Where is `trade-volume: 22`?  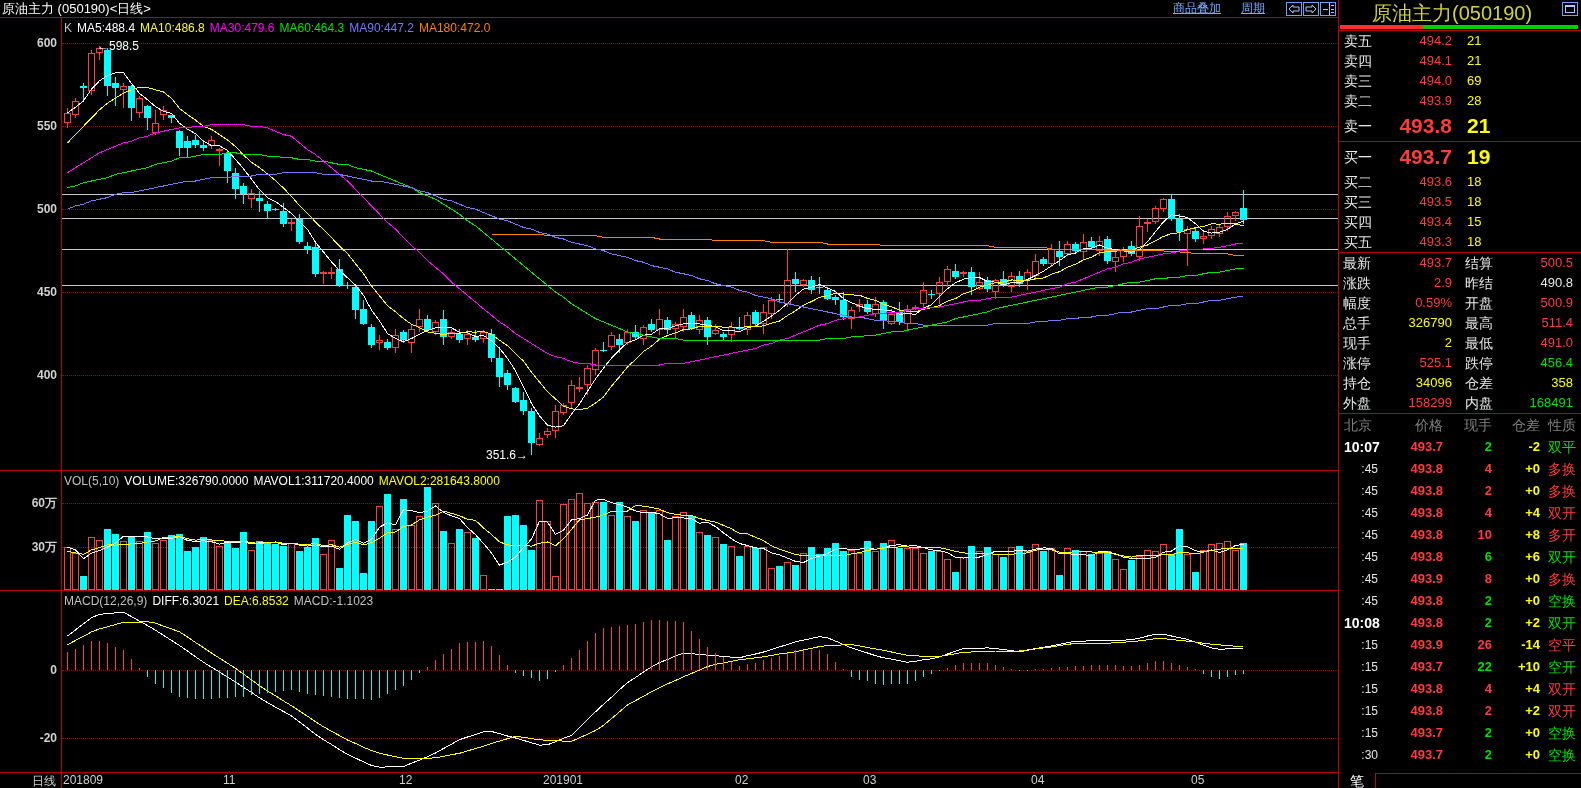 trade-volume: 22 is located at coordinates (1484, 667).